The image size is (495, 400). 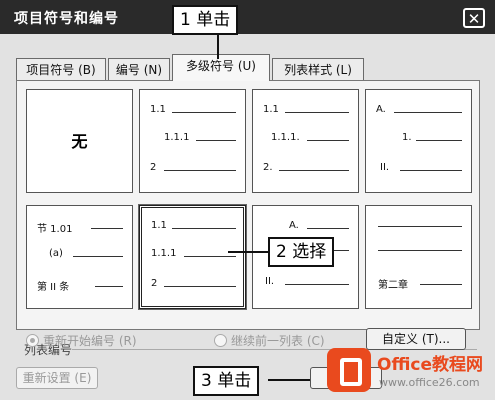 I want to click on style-option-3: 1.1 1.1.1. 2., so click(x=305, y=141).